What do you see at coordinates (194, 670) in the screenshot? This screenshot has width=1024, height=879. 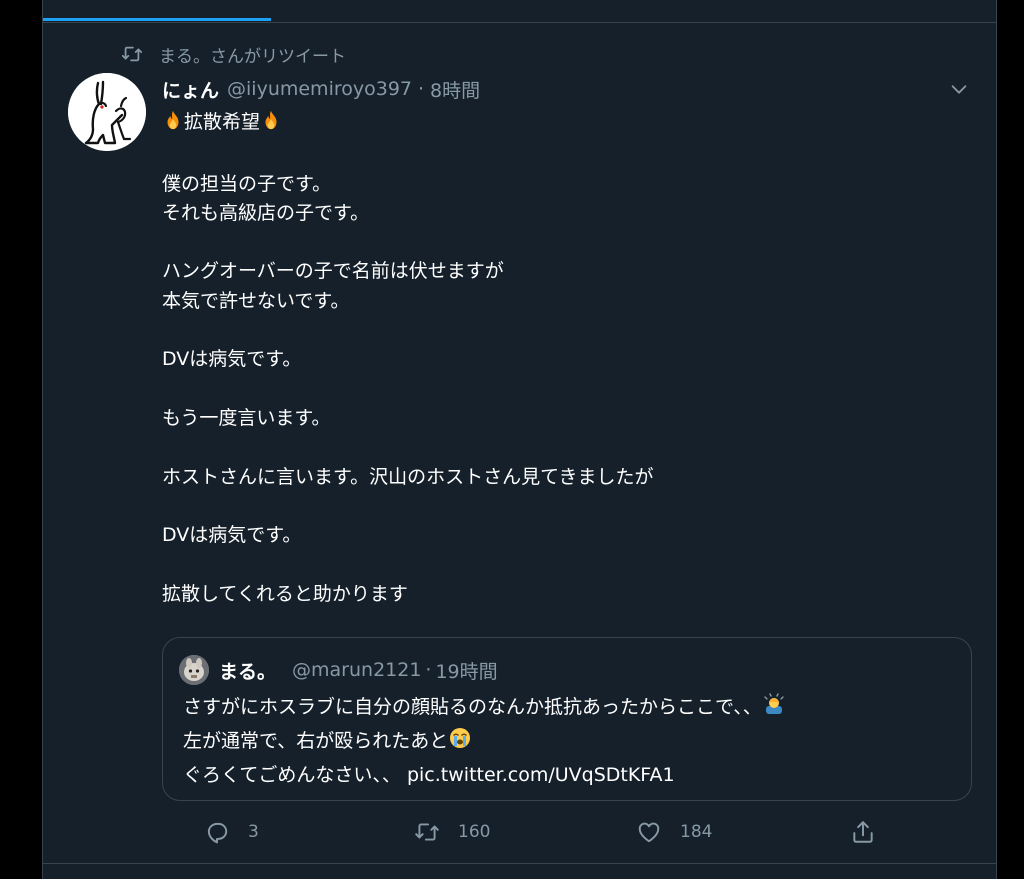 I see `quoted-author-avatar` at bounding box center [194, 670].